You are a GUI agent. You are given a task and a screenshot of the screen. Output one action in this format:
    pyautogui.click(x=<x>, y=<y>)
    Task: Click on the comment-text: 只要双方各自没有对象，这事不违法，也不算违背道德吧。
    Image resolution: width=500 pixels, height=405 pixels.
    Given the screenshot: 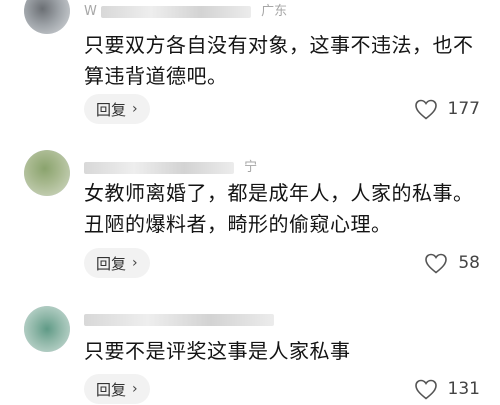 What is the action you would take?
    pyautogui.click(x=279, y=60)
    